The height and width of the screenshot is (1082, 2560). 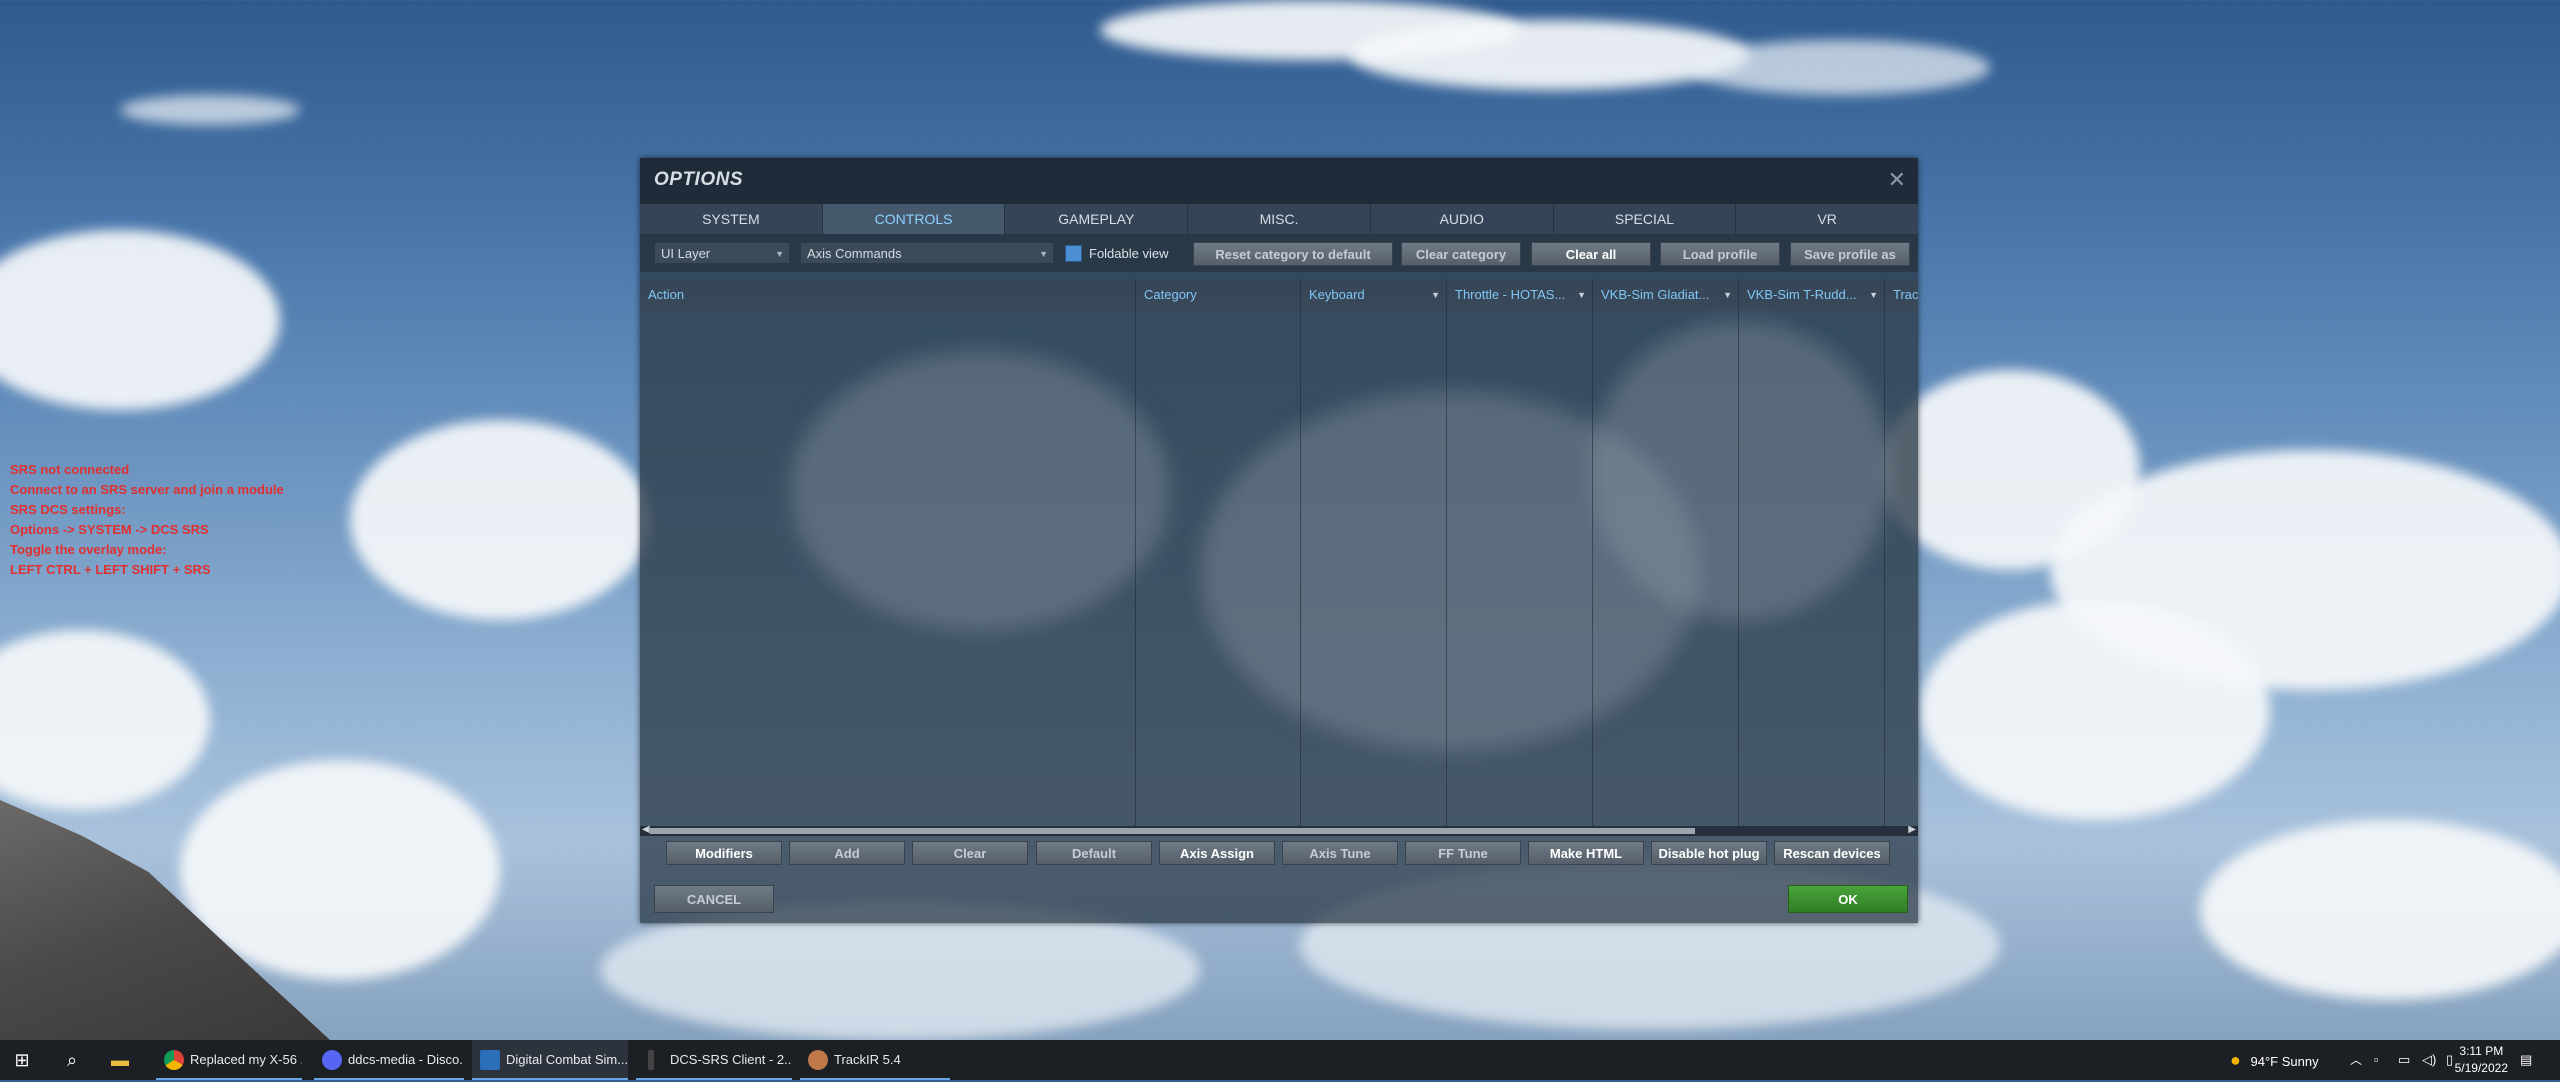 What do you see at coordinates (970, 853) in the screenshot?
I see `clear-button: Clear` at bounding box center [970, 853].